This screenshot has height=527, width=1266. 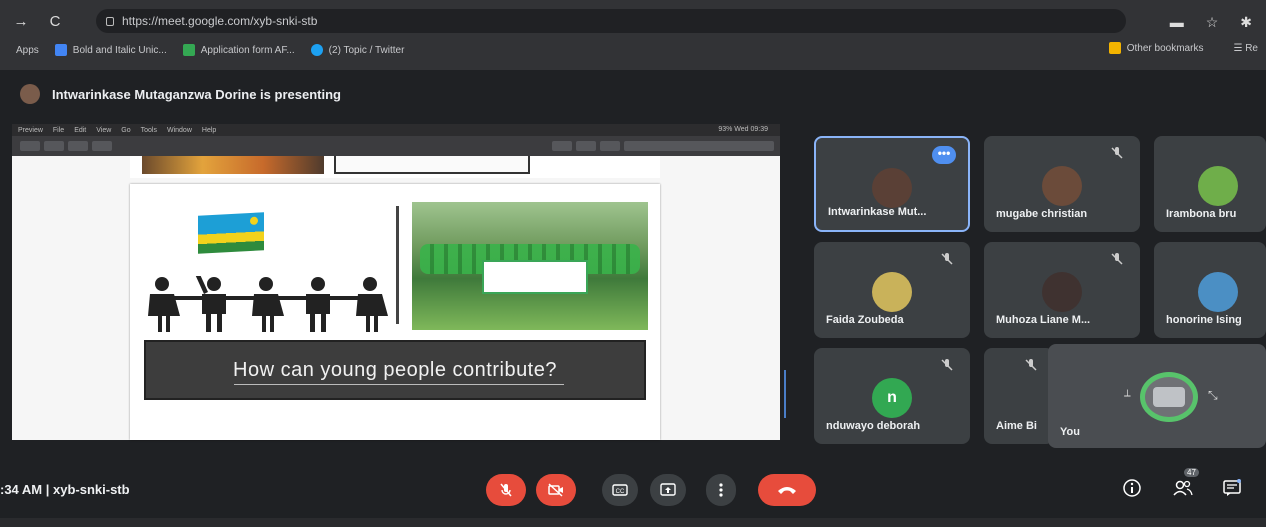 What do you see at coordinates (944, 155) in the screenshot?
I see `more-options-icon: •••` at bounding box center [944, 155].